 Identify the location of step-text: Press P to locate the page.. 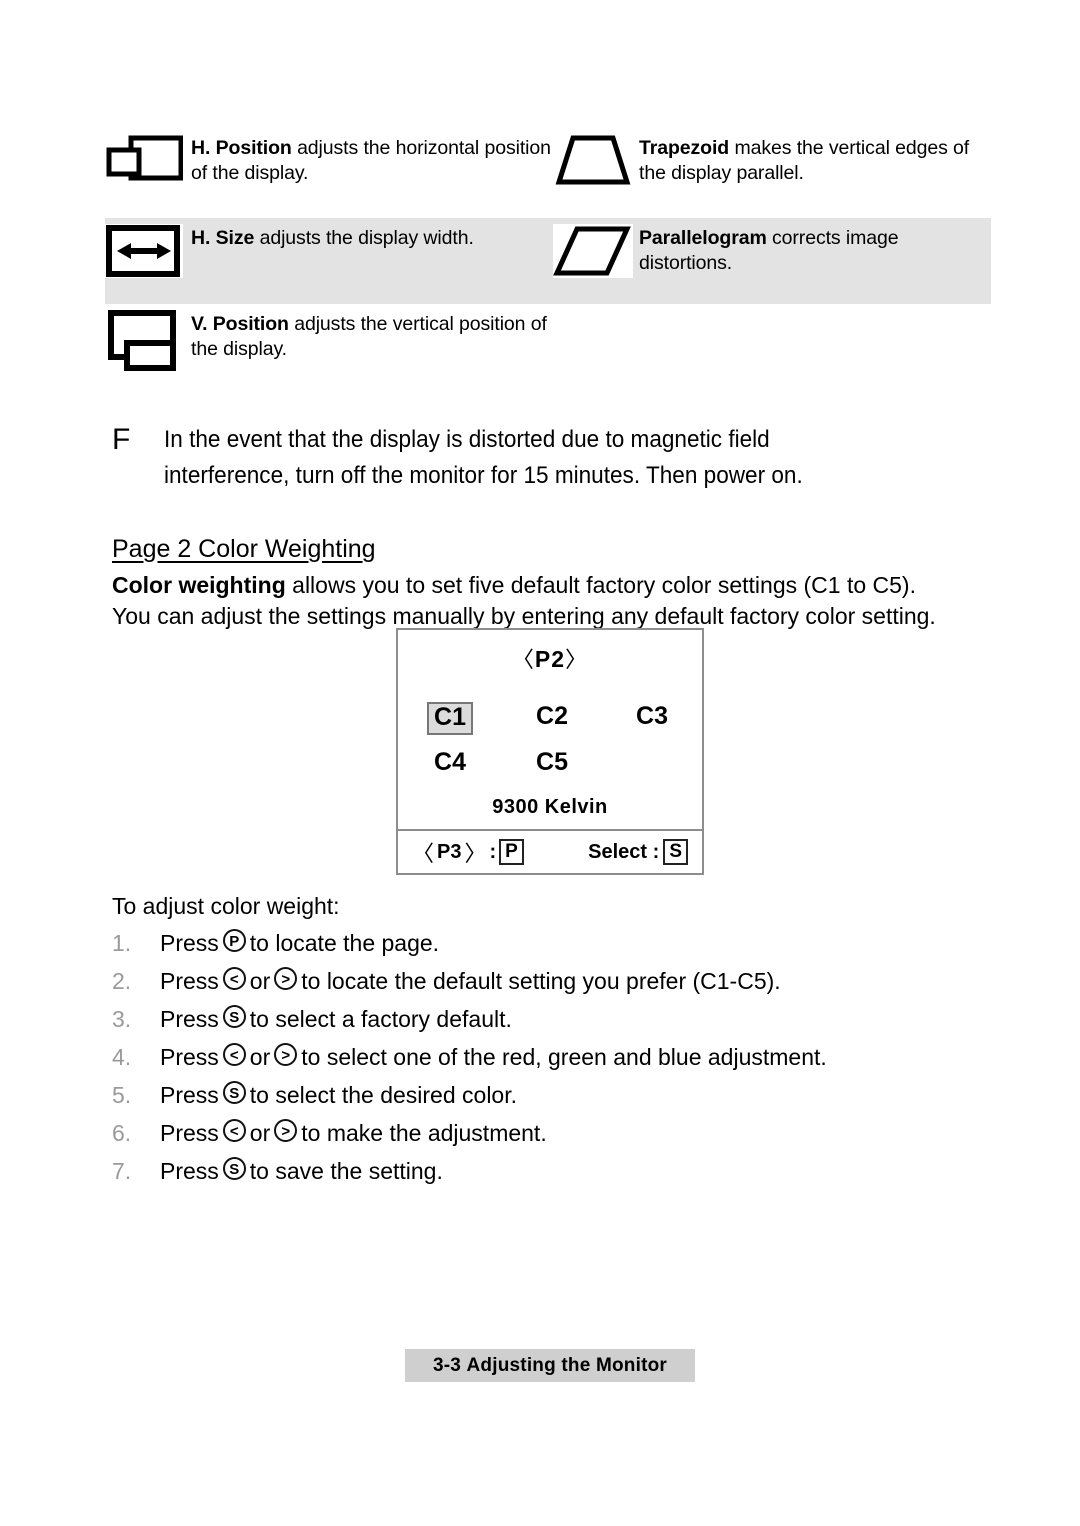
(300, 943).